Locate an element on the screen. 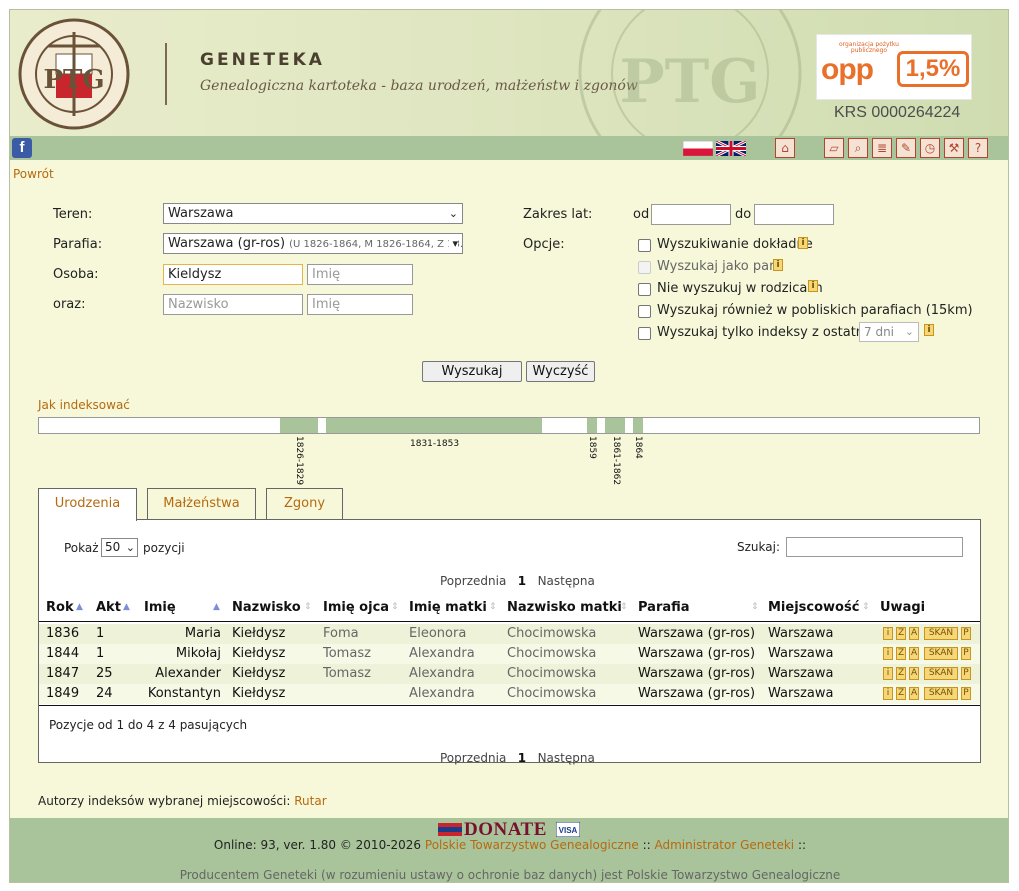 This screenshot has width=1019, height=891. search-icon: ⌕ is located at coordinates (858, 148).